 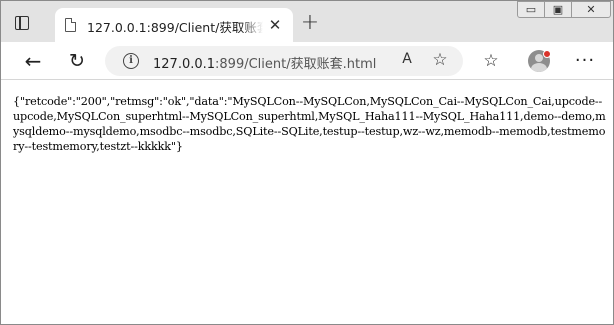 What do you see at coordinates (296, 64) in the screenshot?
I see `url-path: :899/Client/获取账套.html` at bounding box center [296, 64].